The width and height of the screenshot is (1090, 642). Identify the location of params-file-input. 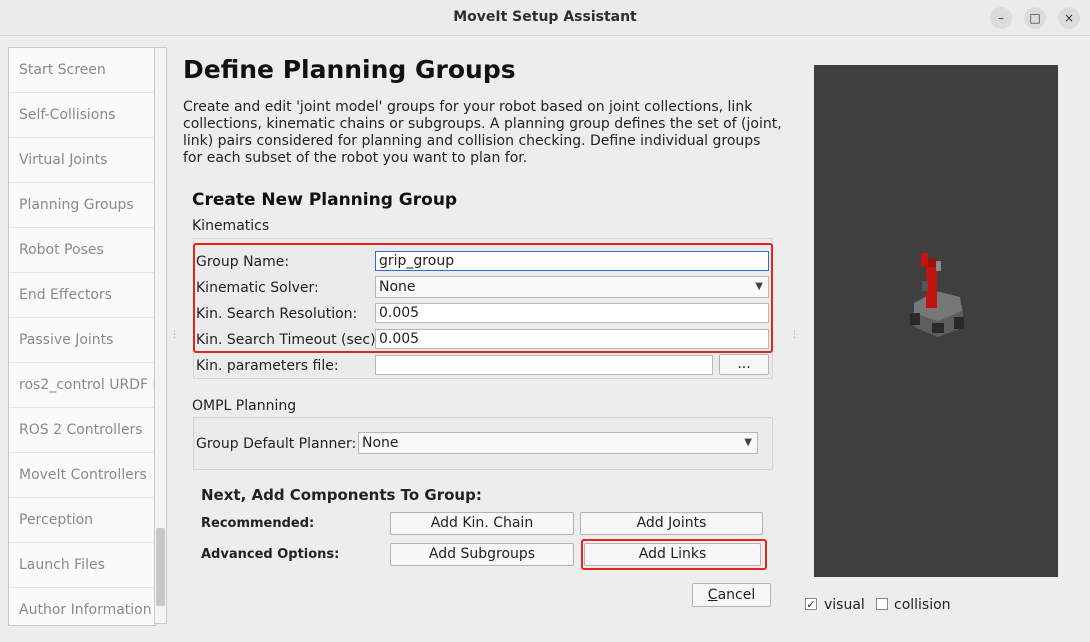
(544, 365).